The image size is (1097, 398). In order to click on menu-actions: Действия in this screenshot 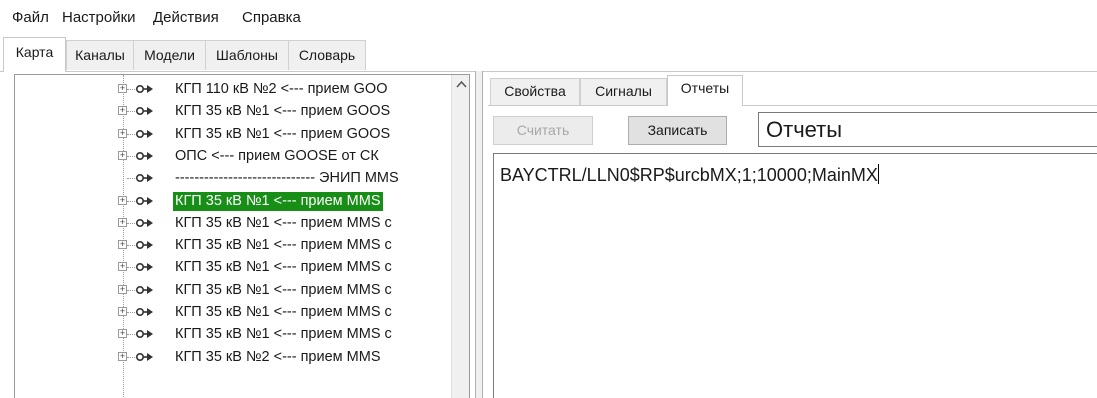, I will do `click(186, 17)`.